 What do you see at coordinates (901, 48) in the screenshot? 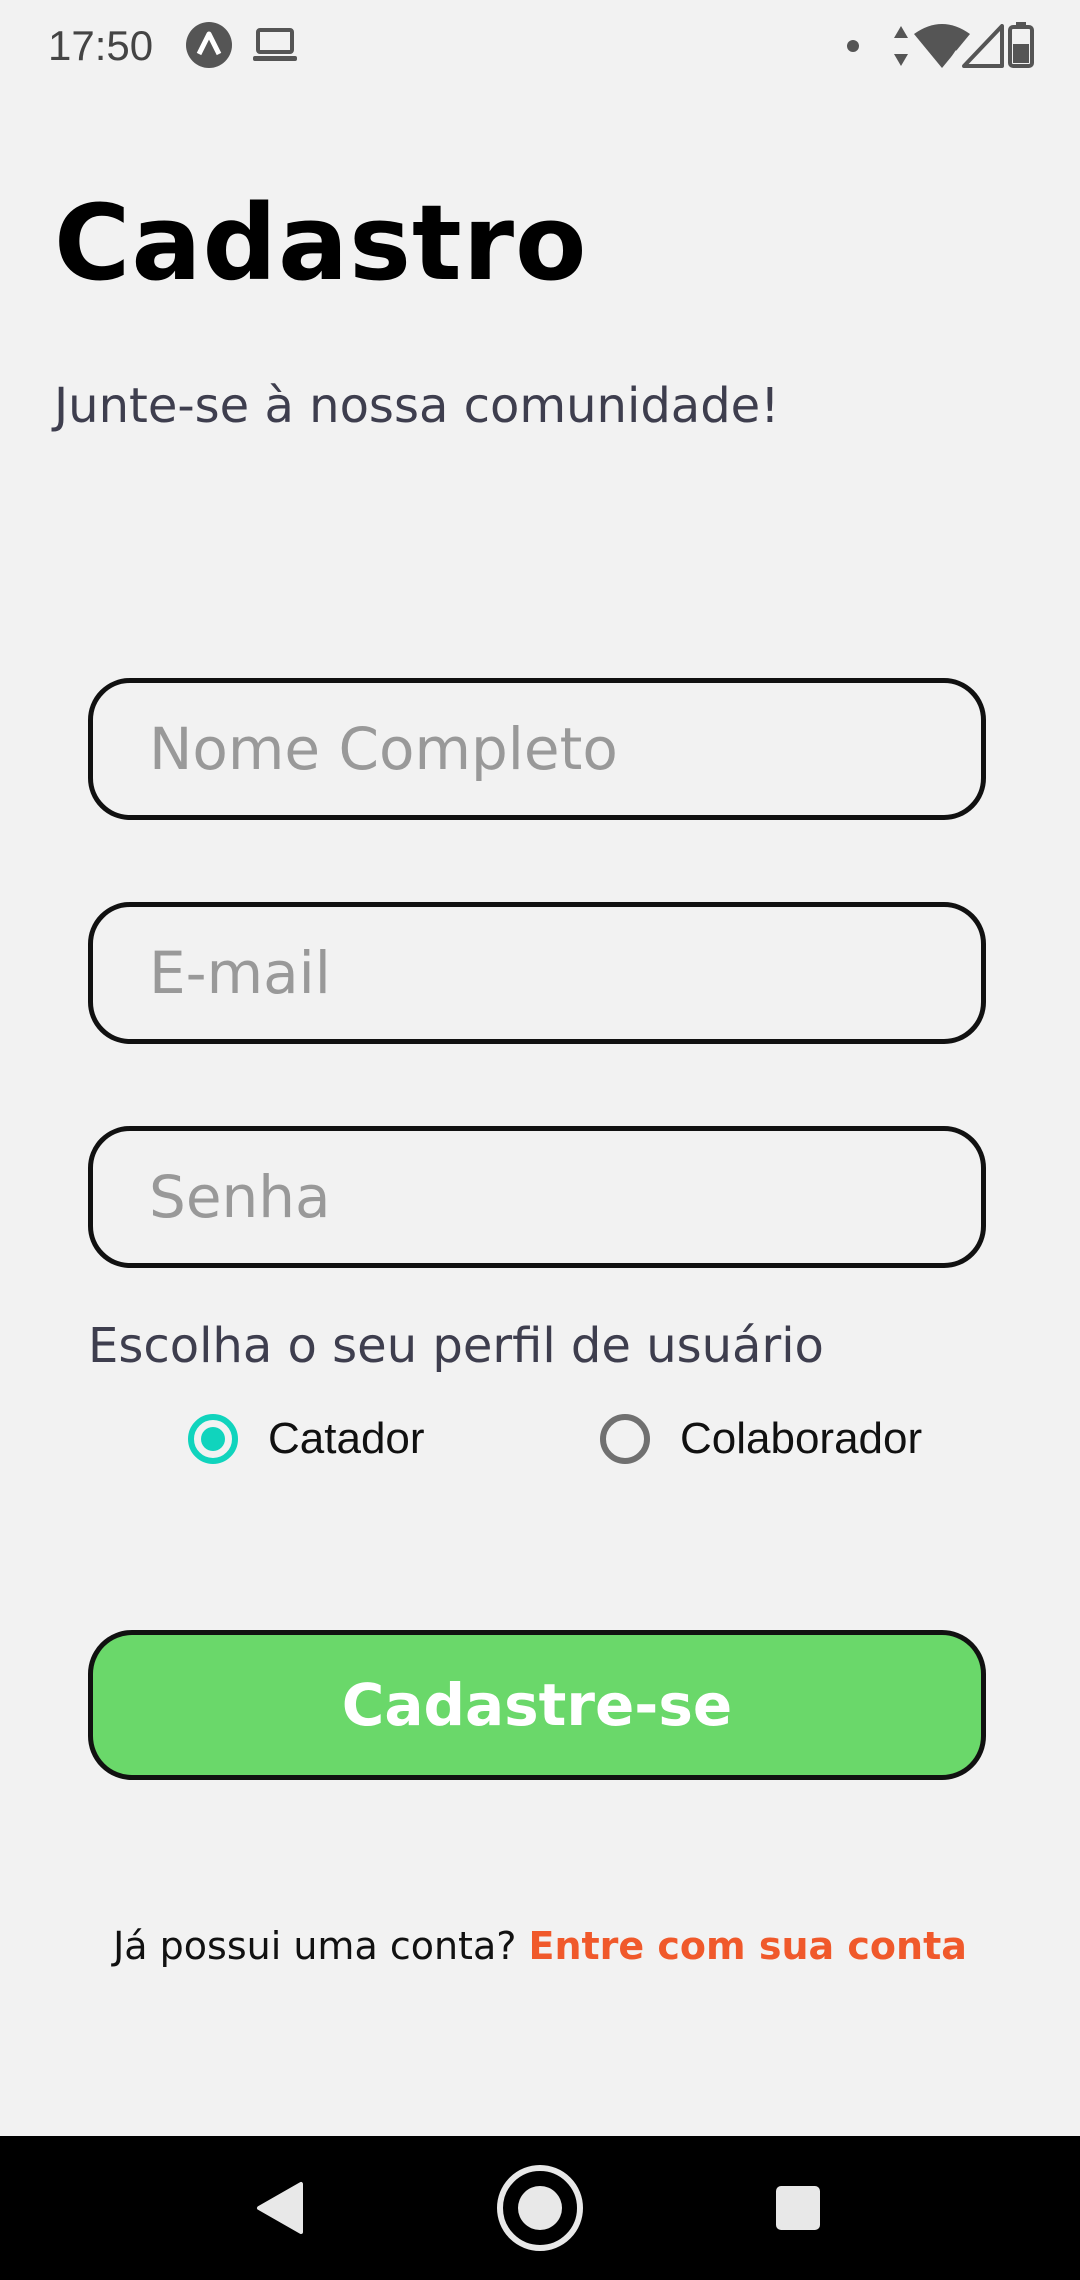
I see `data-arrows-icon` at bounding box center [901, 48].